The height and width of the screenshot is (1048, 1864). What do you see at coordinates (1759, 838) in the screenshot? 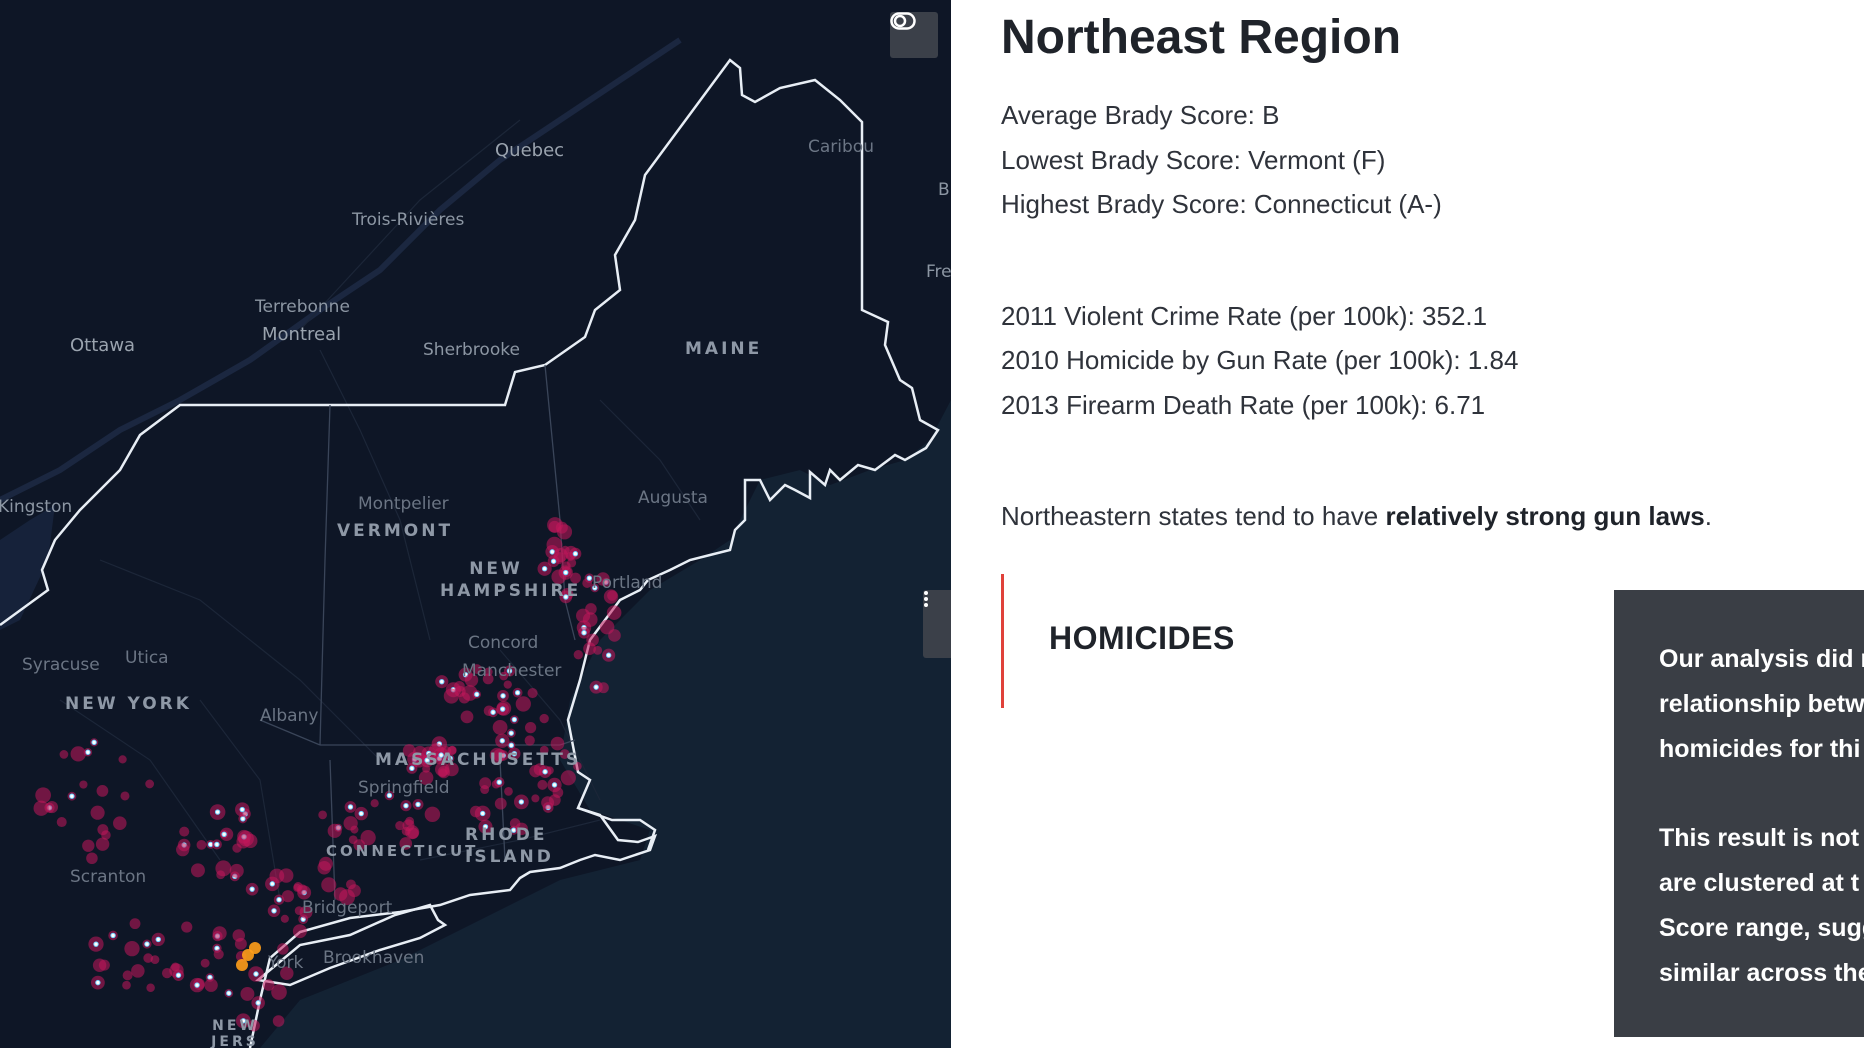
I see `callout-p2-line1: This result is not` at bounding box center [1759, 838].